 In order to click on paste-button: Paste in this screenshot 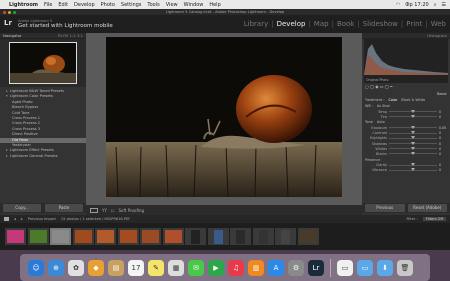, I will do `click(64, 208)`.